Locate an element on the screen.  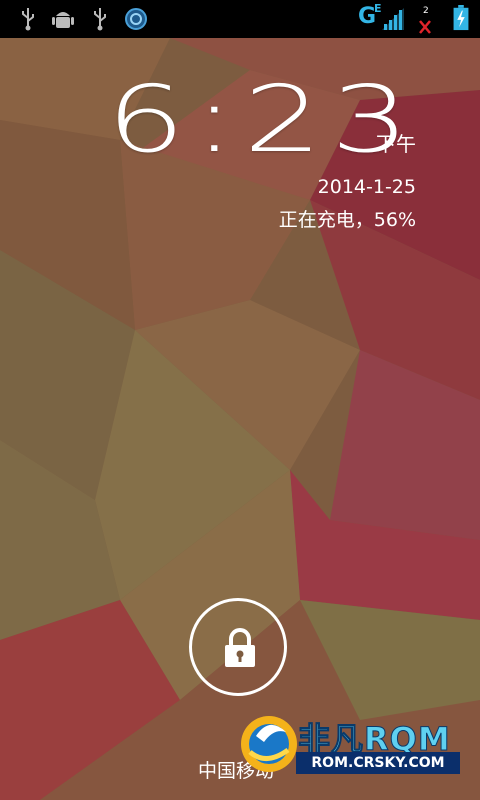
crsky-logo-icon is located at coordinates (269, 744).